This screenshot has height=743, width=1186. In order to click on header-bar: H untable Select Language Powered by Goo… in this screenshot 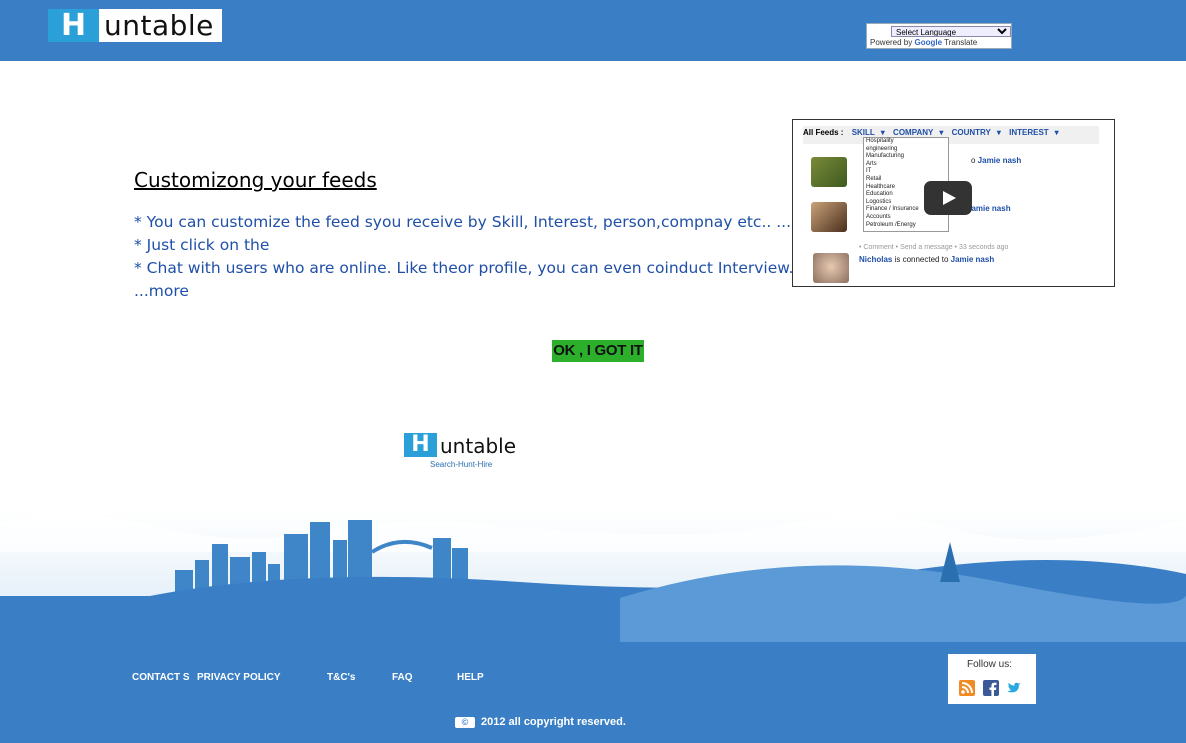, I will do `click(593, 30)`.